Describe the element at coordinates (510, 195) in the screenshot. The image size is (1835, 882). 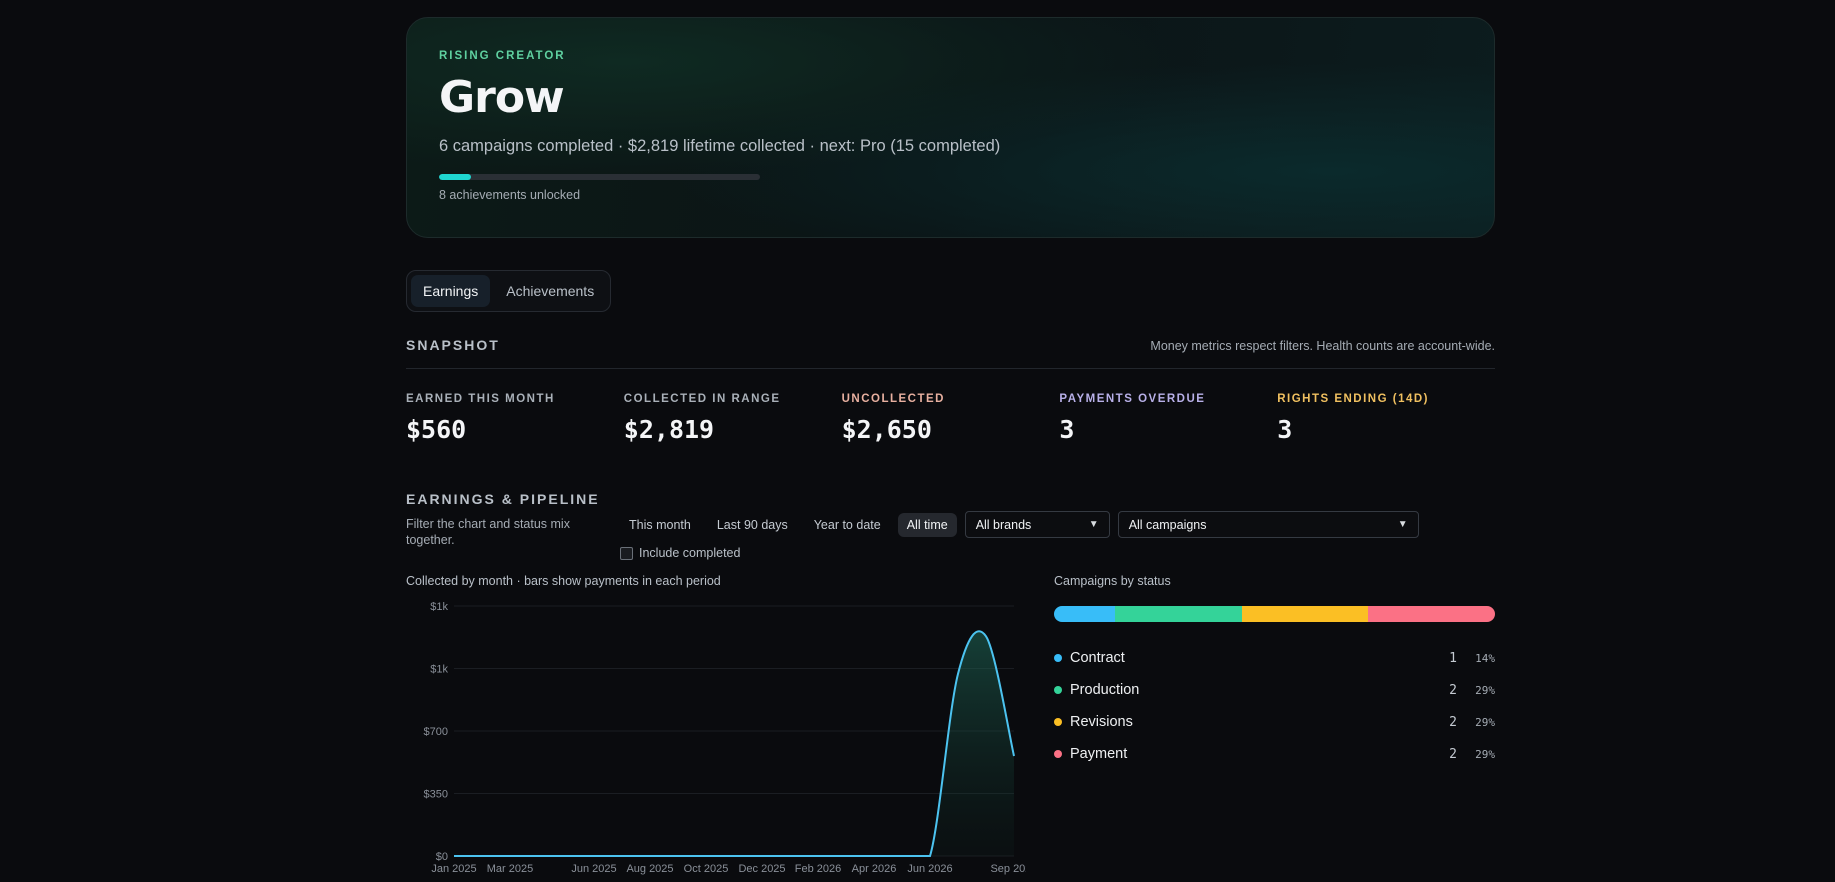
I see `achievements-count: 8 achievements unlocked` at that location.